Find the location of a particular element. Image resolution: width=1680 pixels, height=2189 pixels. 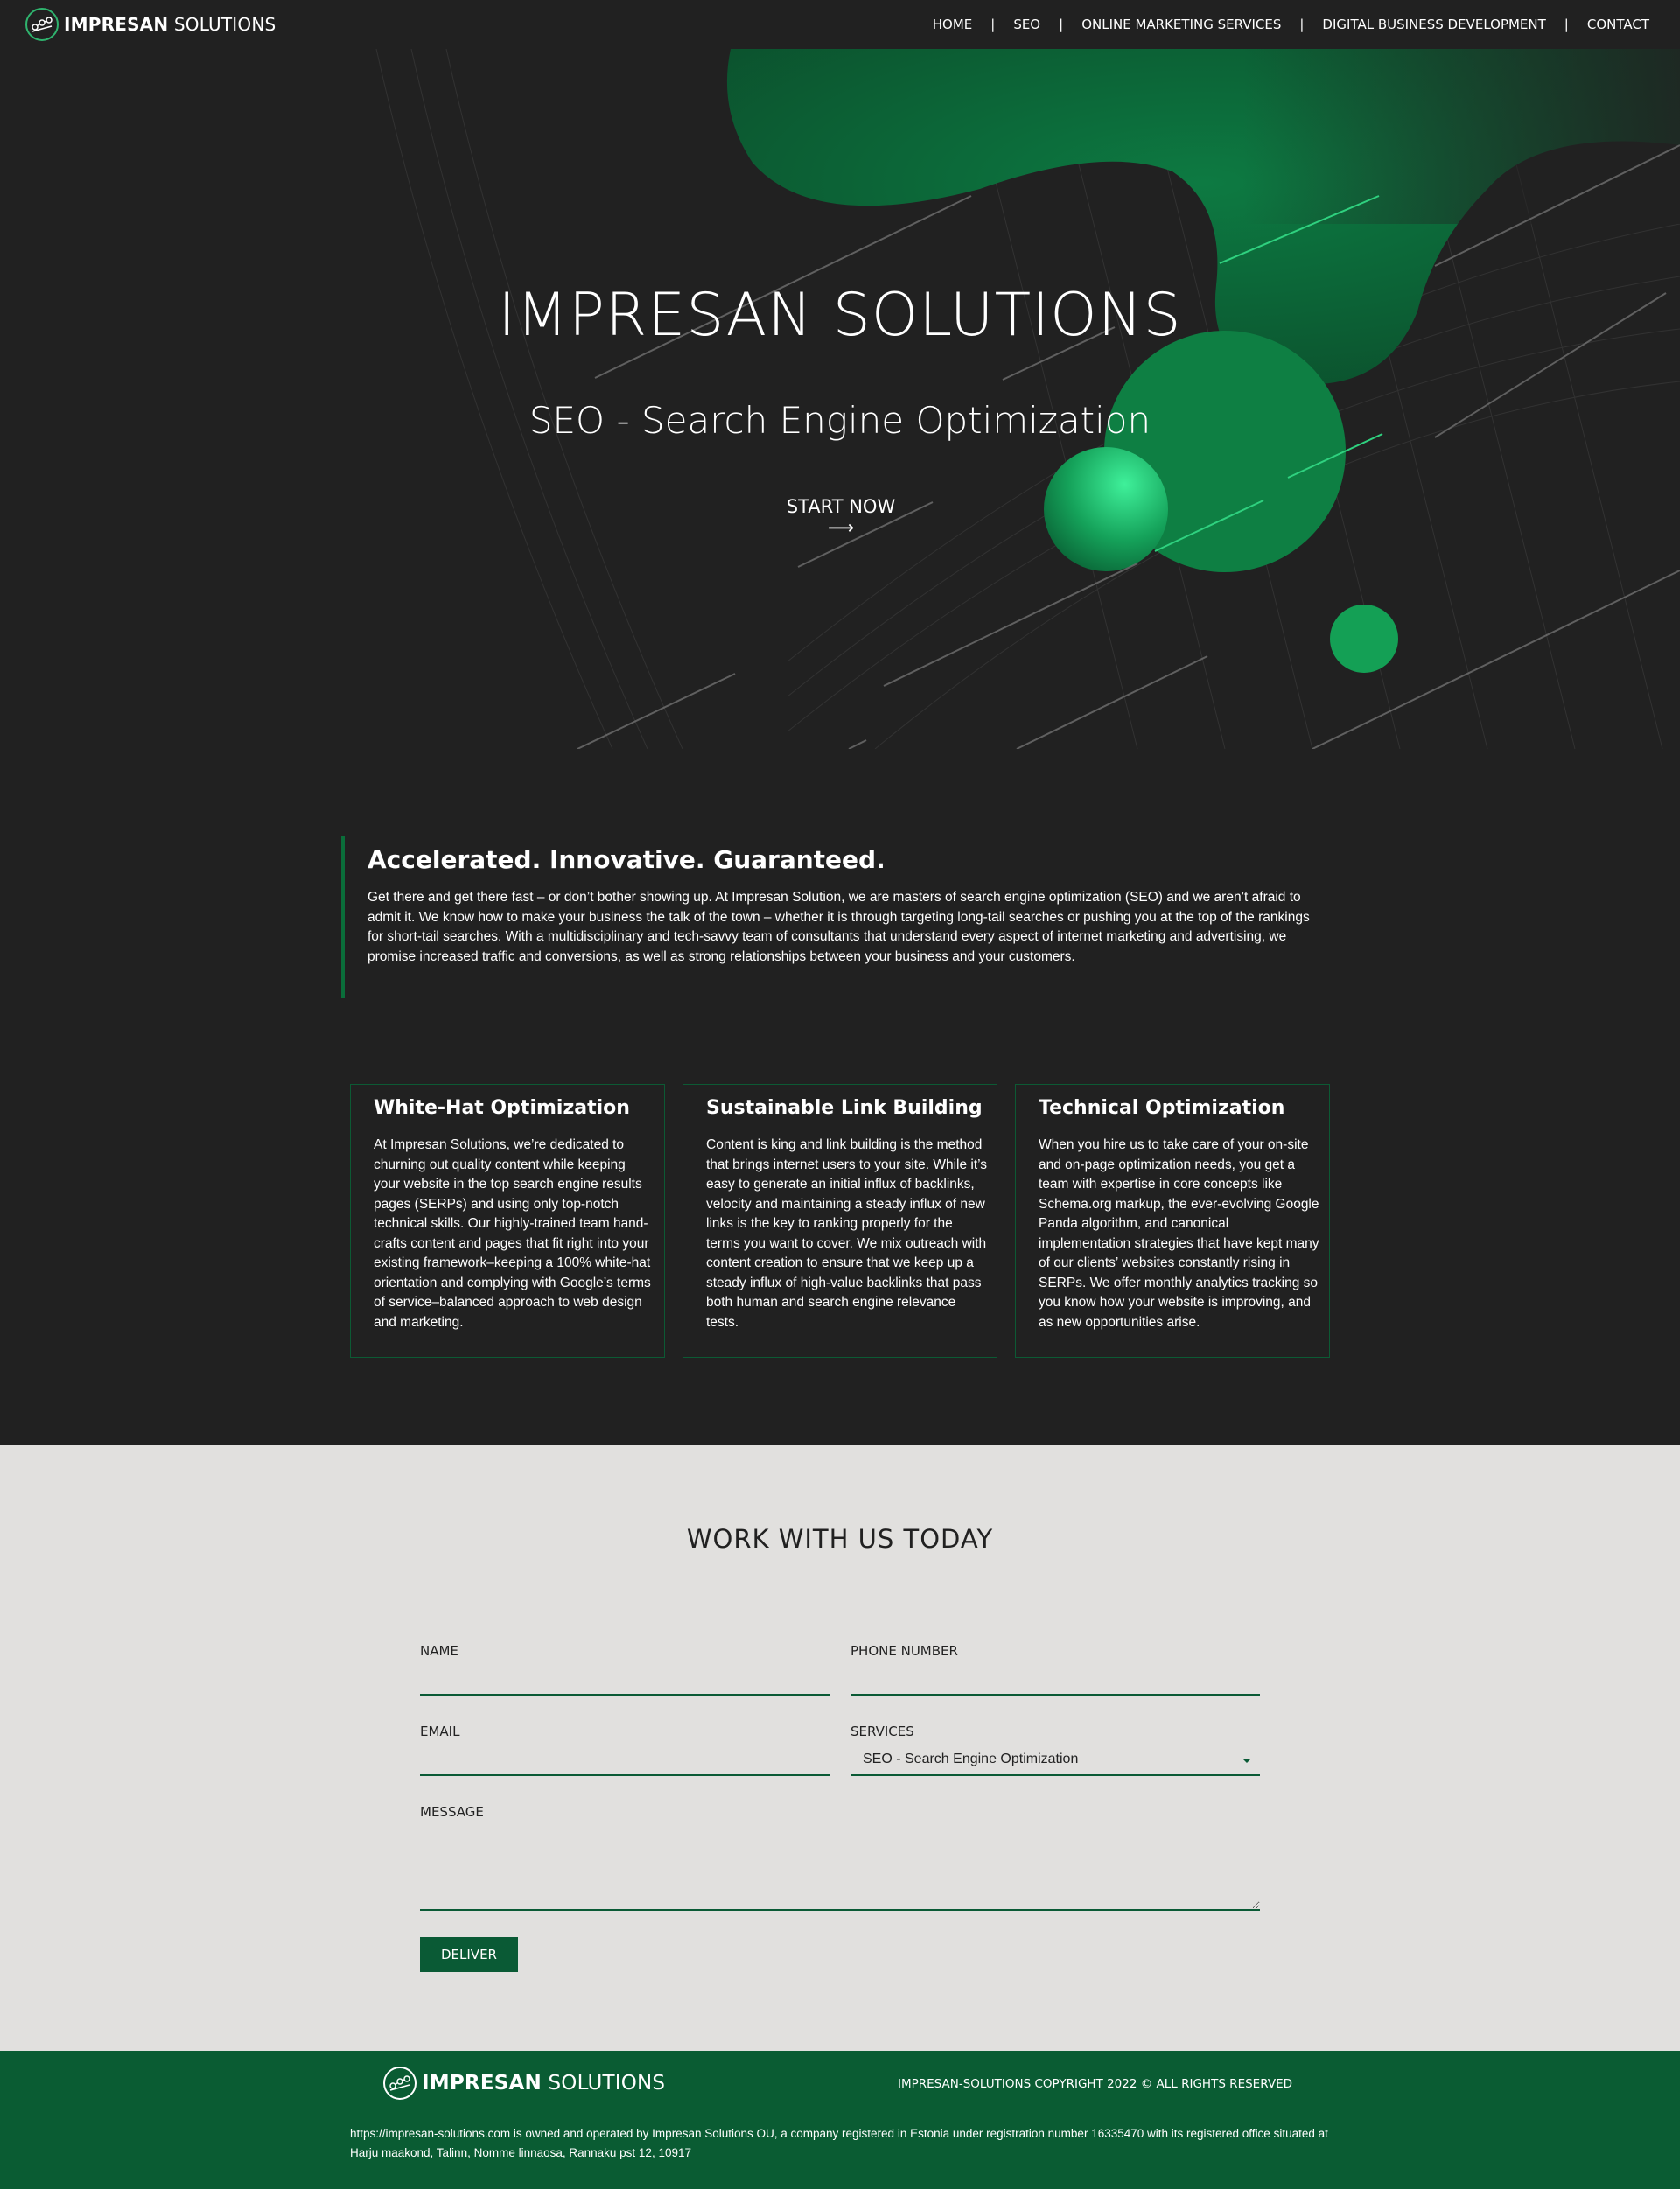

chevron-down-icon is located at coordinates (1246, 1761).